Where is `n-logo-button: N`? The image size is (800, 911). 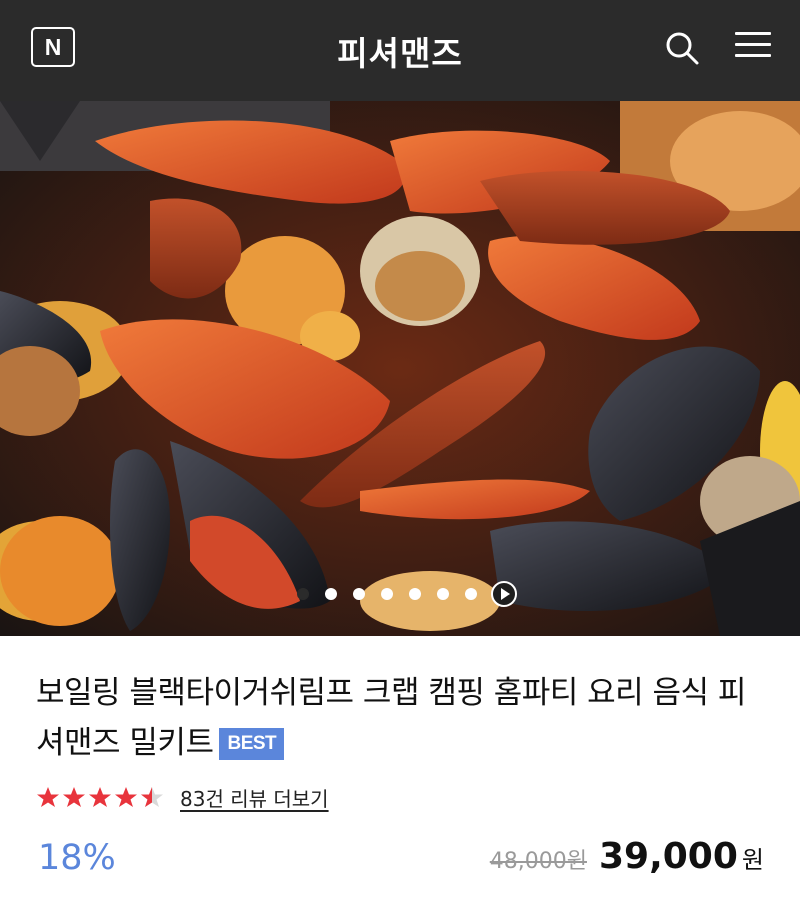 n-logo-button: N is located at coordinates (53, 47).